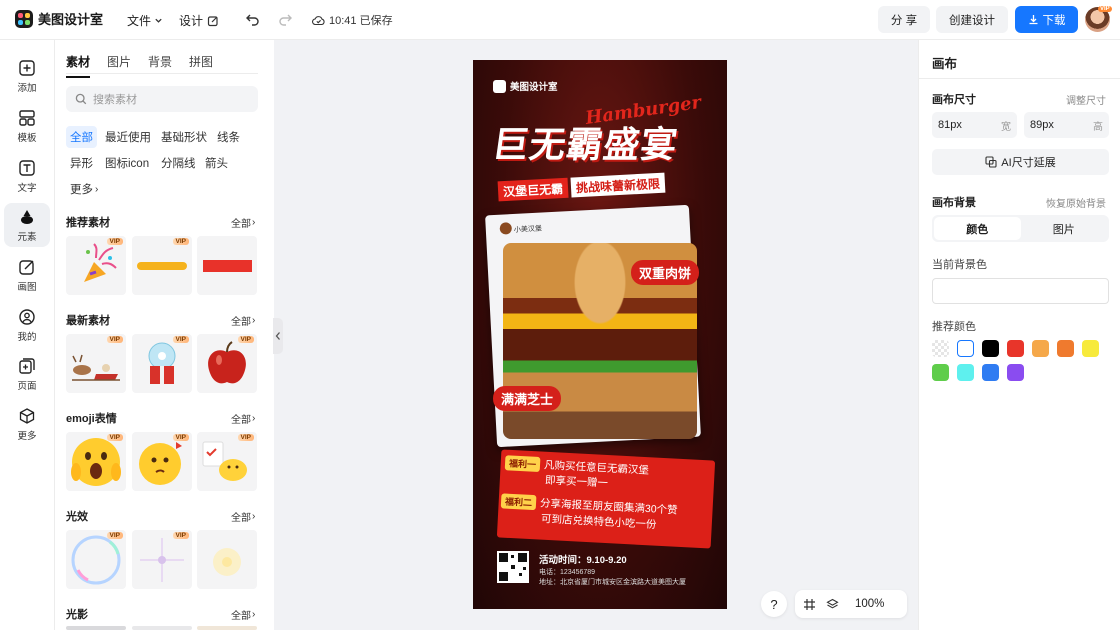  What do you see at coordinates (904, 19) in the screenshot?
I see `share-button: 分 享` at bounding box center [904, 19].